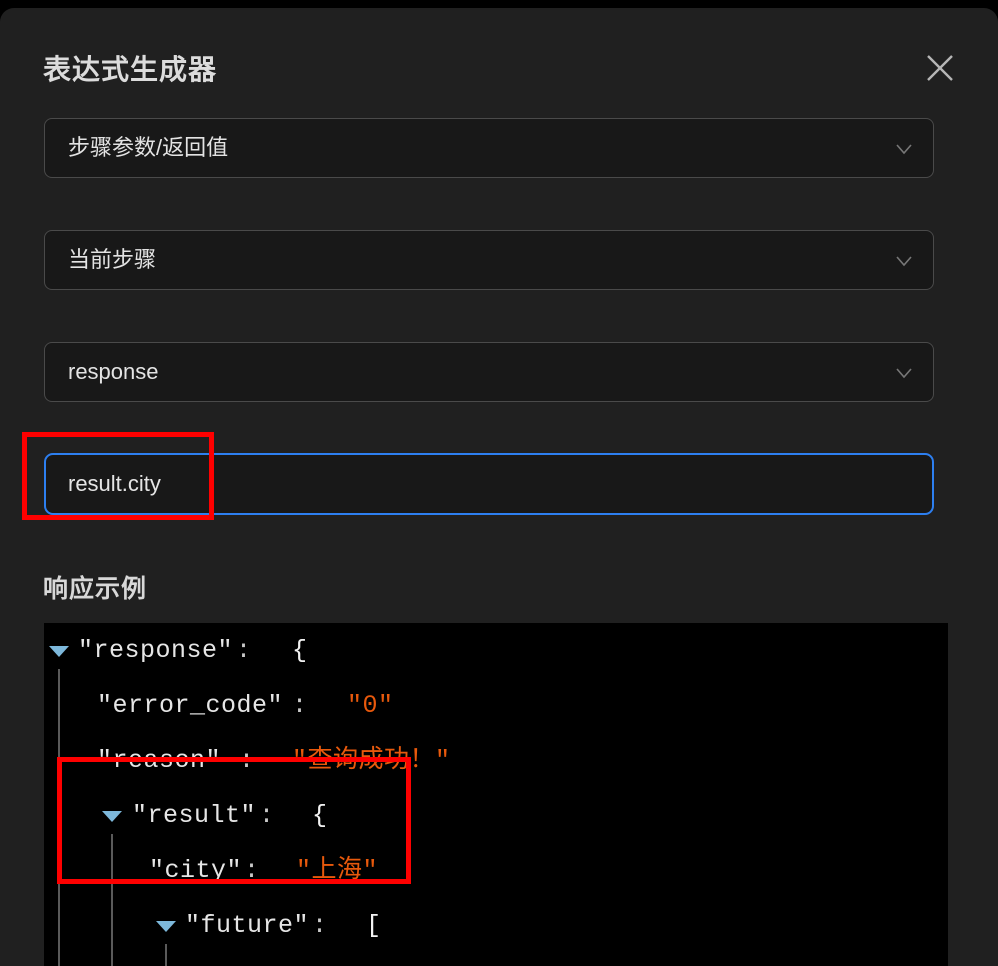 This screenshot has width=998, height=966. What do you see at coordinates (489, 484) in the screenshot?
I see `expression-input: result.city` at bounding box center [489, 484].